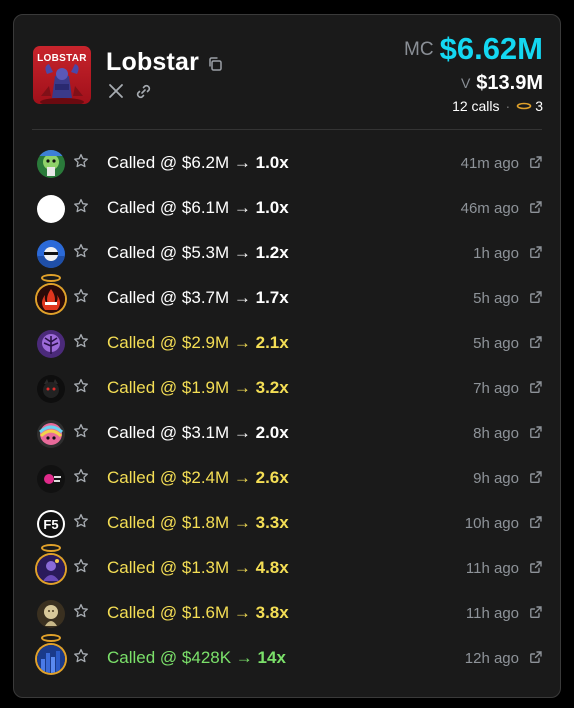 The width and height of the screenshot is (574, 708). Describe the element at coordinates (419, 49) in the screenshot. I see `mc-label: MC` at that location.